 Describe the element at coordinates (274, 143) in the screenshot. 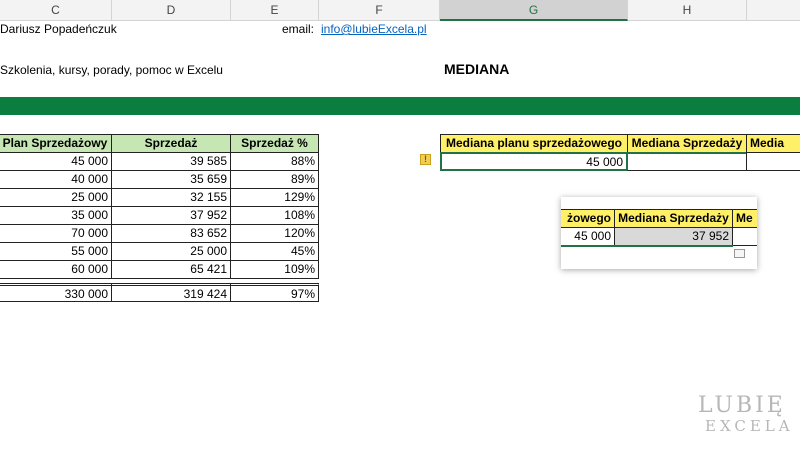

I see `header-sales-pct: Sprzedaż %` at that location.